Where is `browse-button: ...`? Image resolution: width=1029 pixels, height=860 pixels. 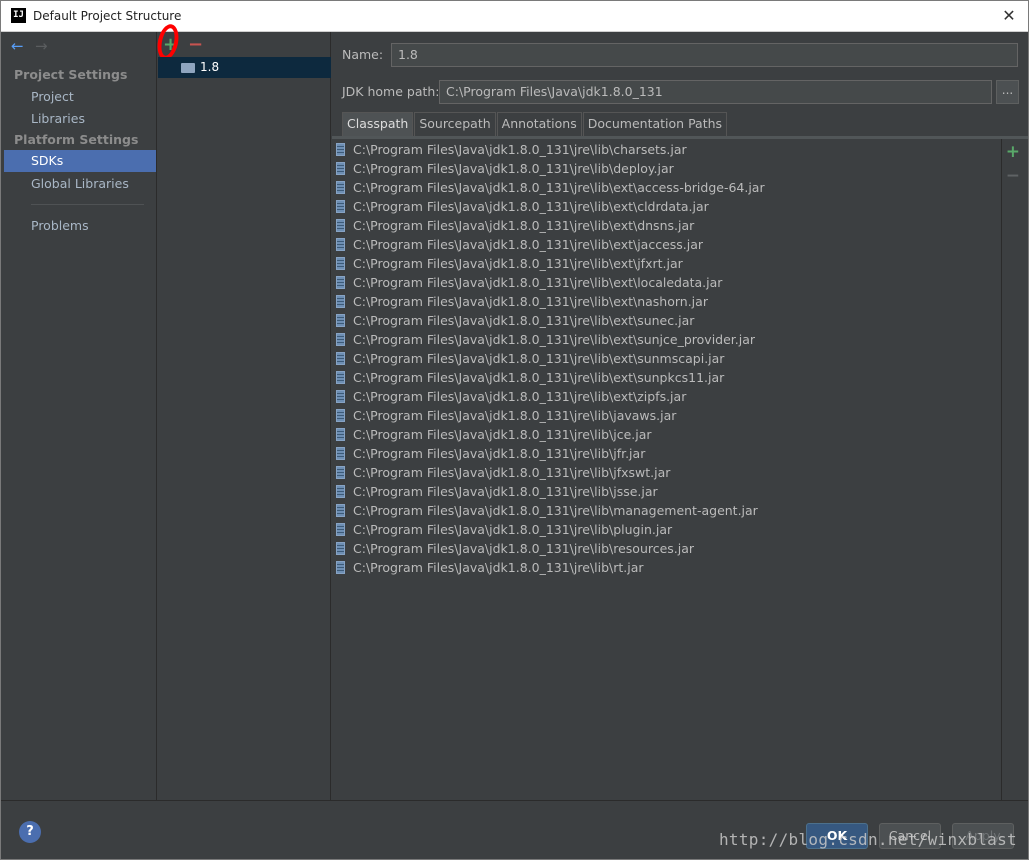 browse-button: ... is located at coordinates (1007, 92).